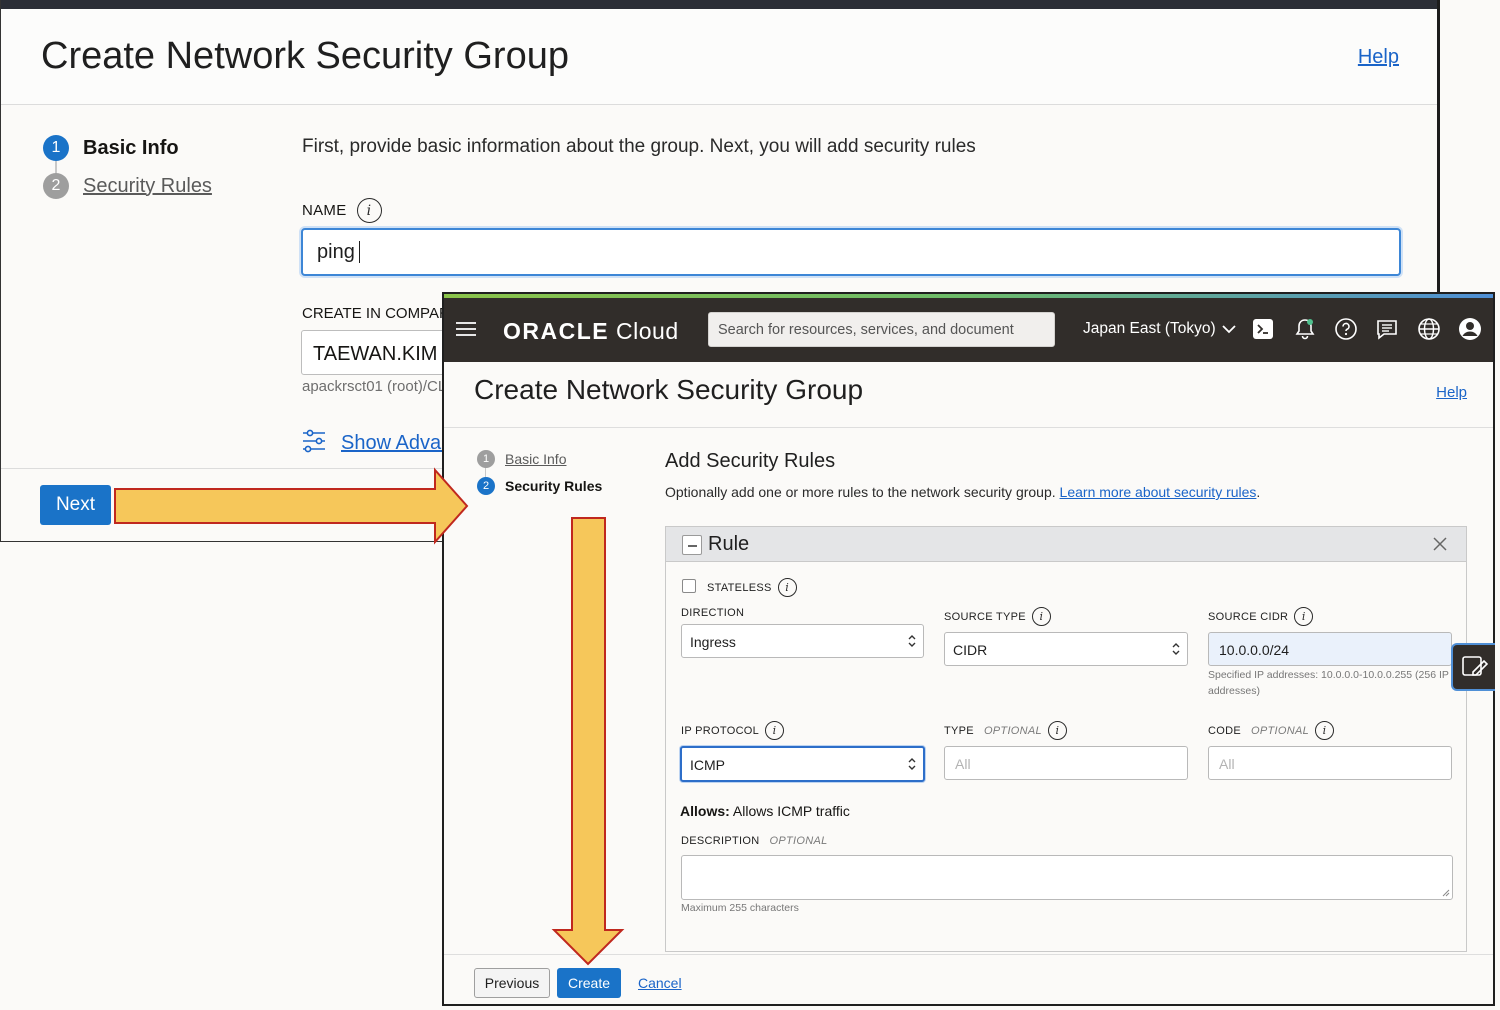  Describe the element at coordinates (1387, 329) in the screenshot. I see `chat-icon` at that location.